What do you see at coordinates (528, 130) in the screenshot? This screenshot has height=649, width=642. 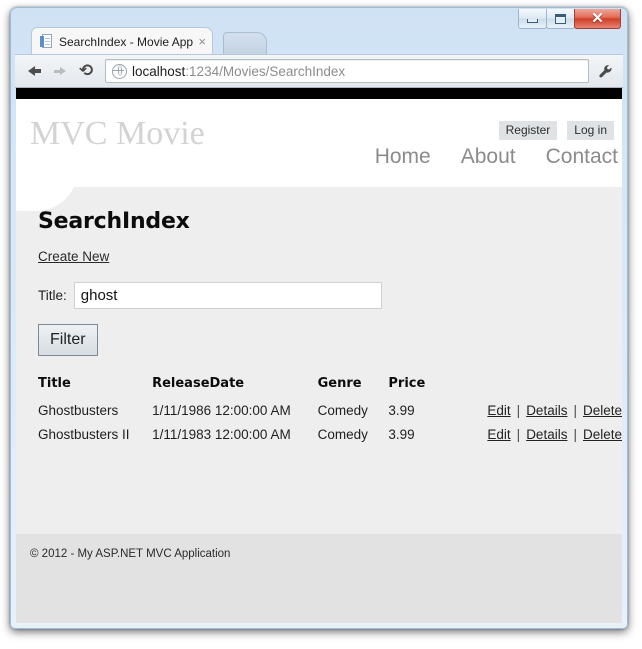 I see `register-link: Register` at bounding box center [528, 130].